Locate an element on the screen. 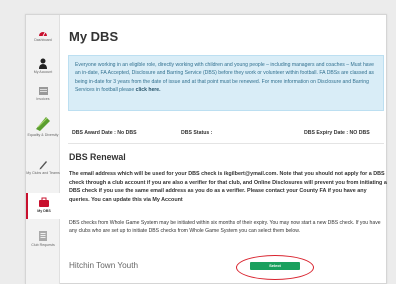 This screenshot has height=284, width=396. pencil-icon is located at coordinates (43, 165).